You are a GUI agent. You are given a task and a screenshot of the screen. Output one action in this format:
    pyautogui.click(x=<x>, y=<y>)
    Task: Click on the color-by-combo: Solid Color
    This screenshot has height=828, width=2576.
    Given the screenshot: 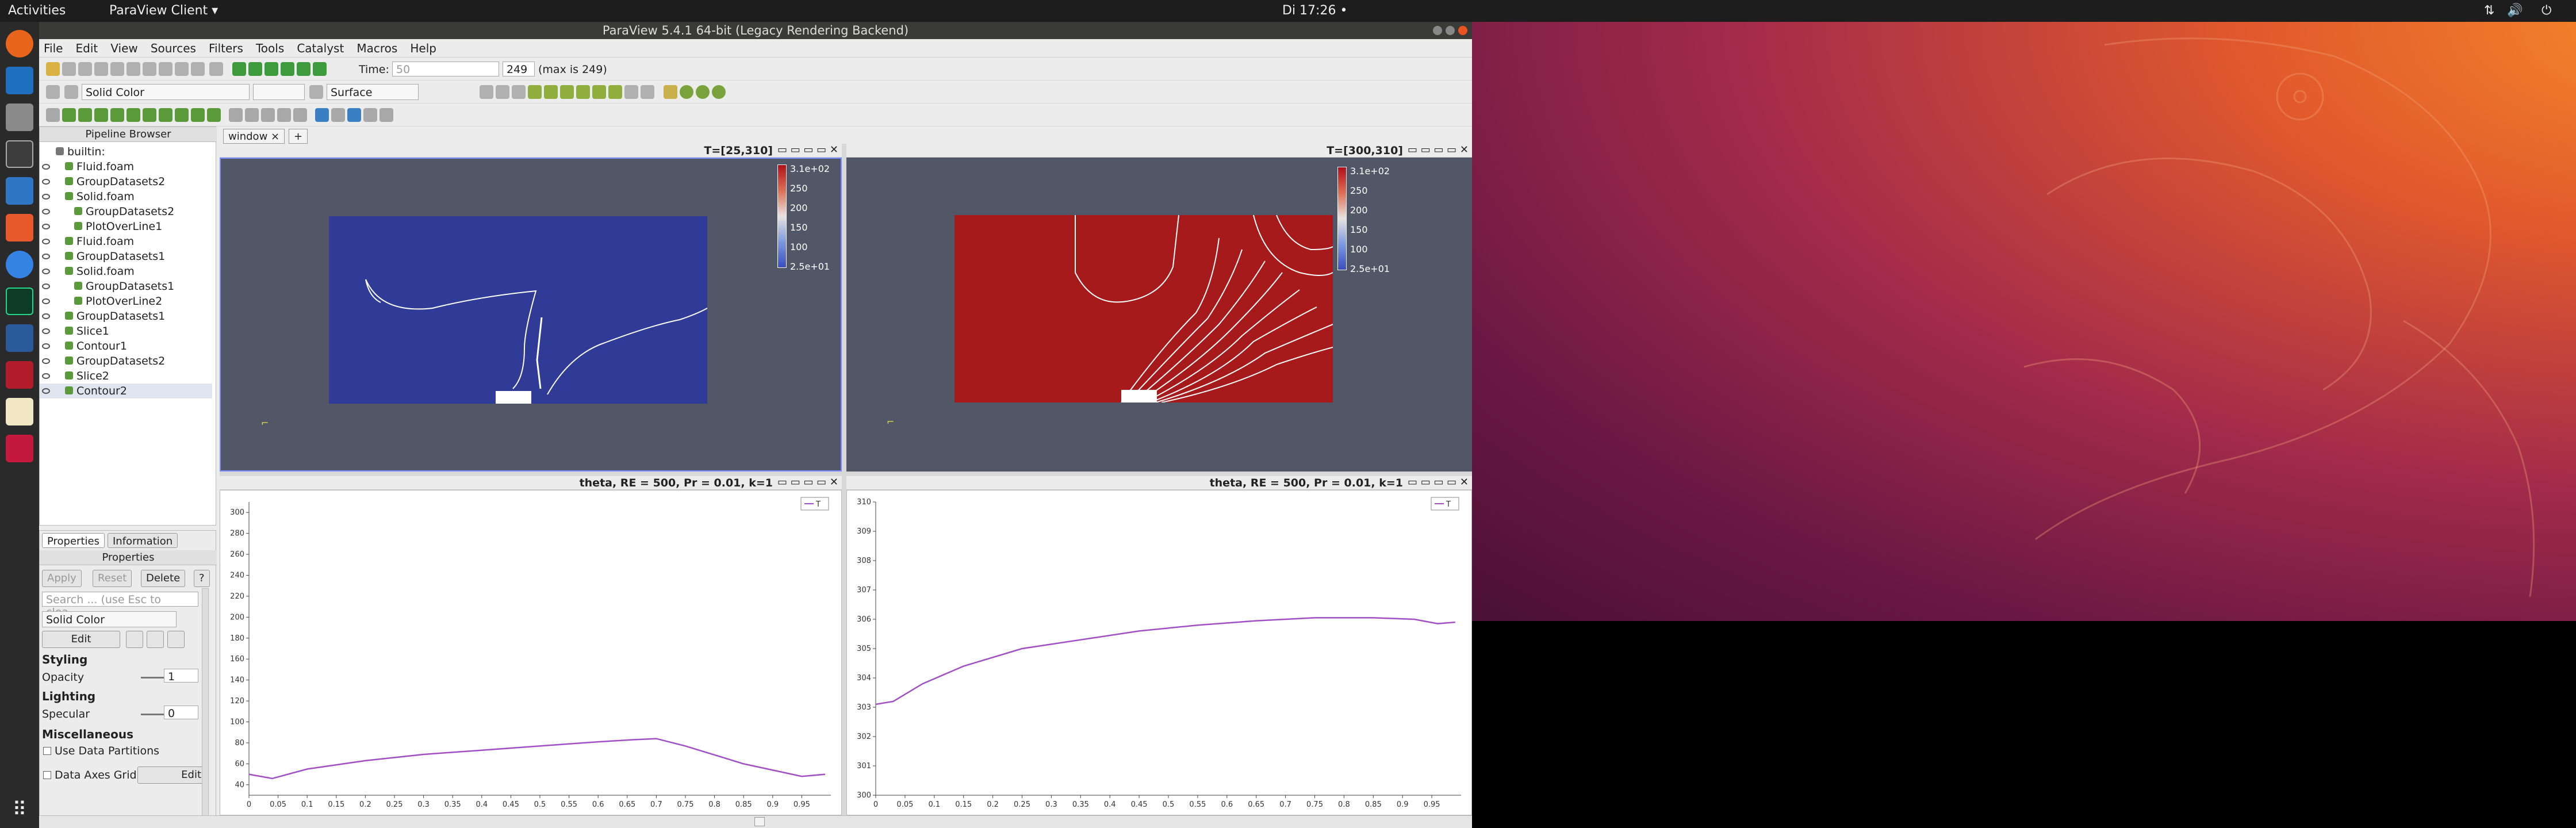 What is the action you would take?
    pyautogui.click(x=166, y=92)
    